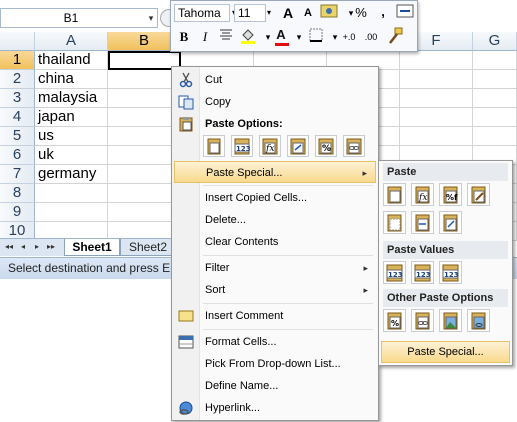 This screenshot has width=517, height=422. Describe the element at coordinates (71, 79) in the screenshot. I see `table-cell: china` at that location.